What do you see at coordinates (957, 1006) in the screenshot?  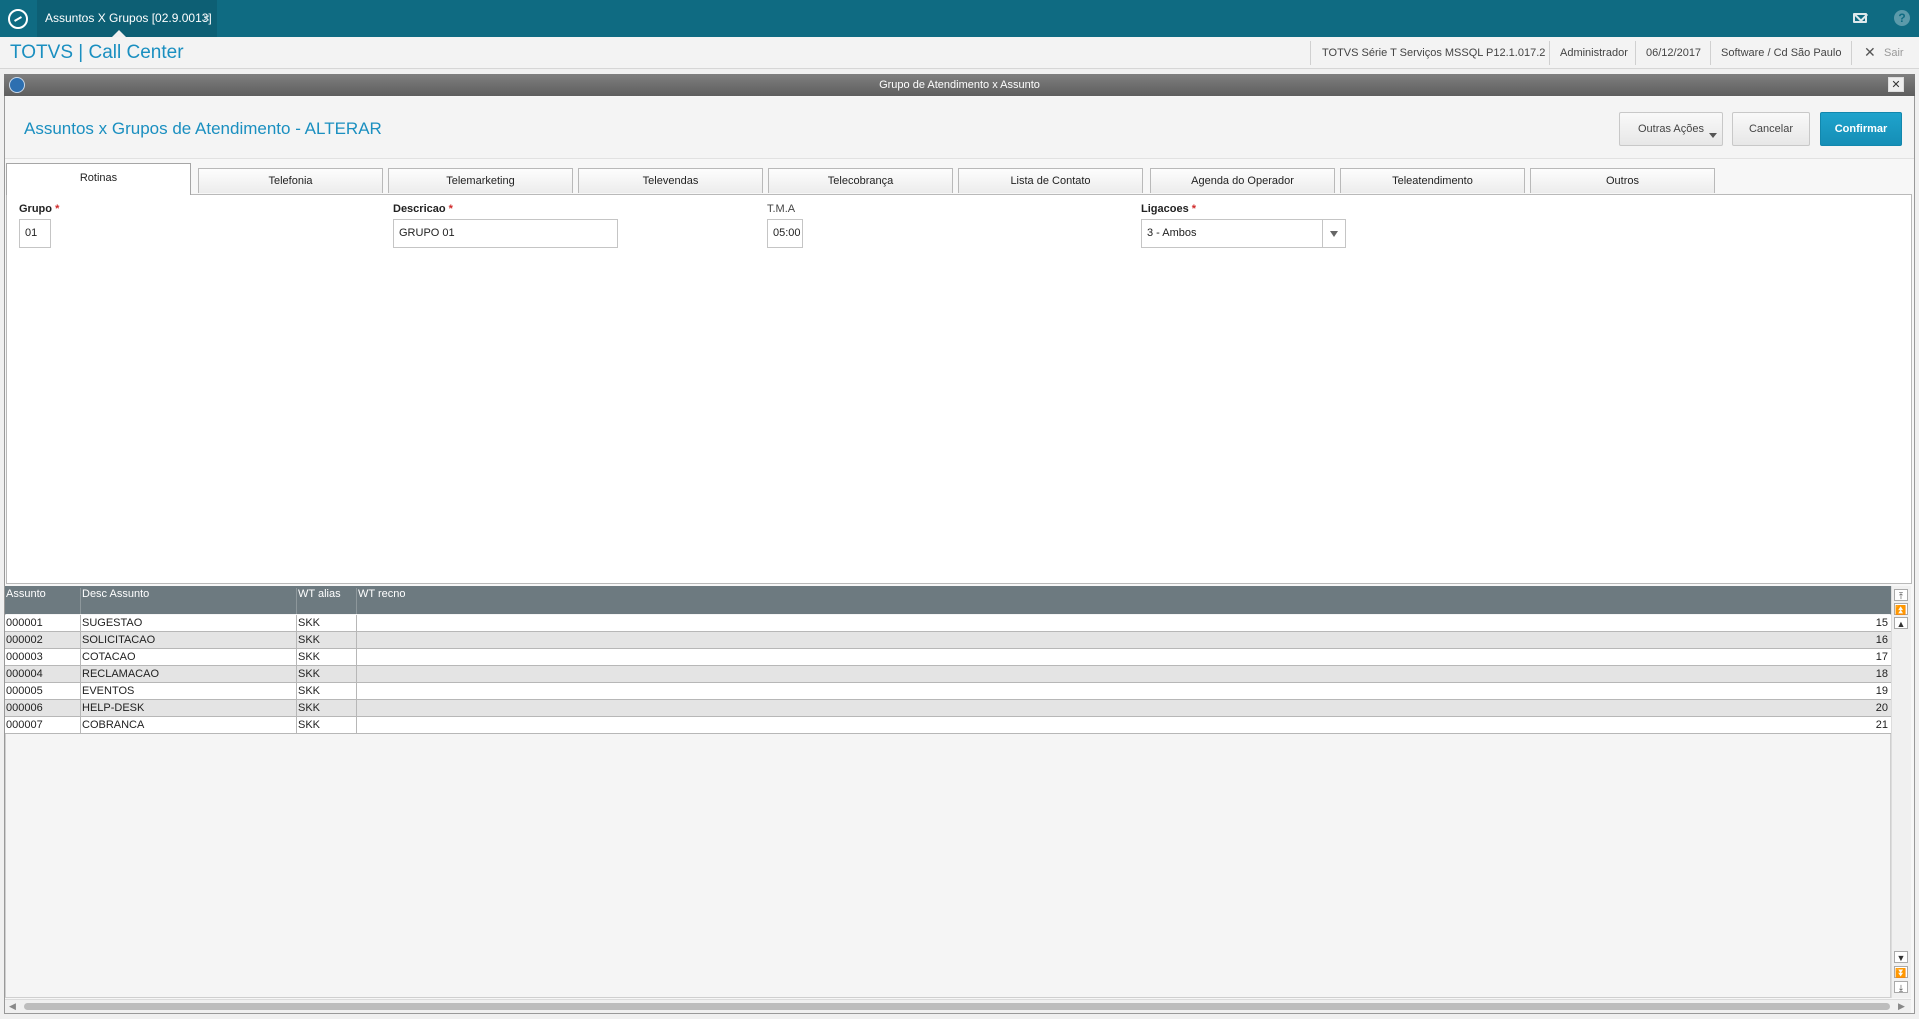 I see `horizontal-scroll-thumb` at bounding box center [957, 1006].